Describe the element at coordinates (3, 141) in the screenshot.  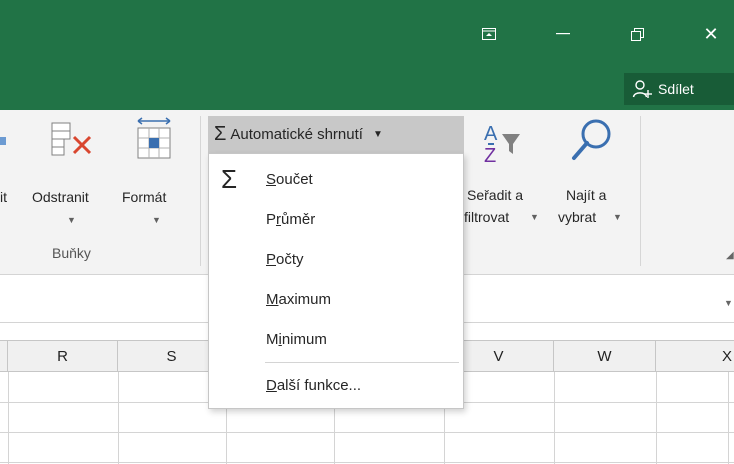
I see `insert-cells-icon` at that location.